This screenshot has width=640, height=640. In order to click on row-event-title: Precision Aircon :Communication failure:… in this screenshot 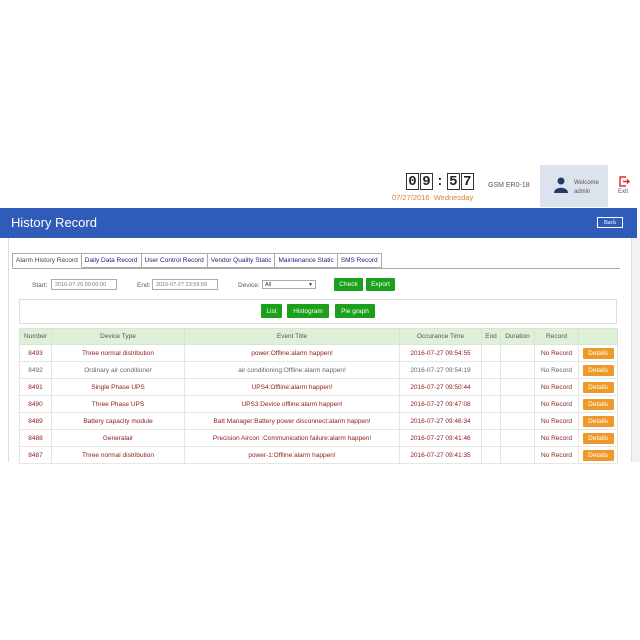, I will do `click(292, 438)`.